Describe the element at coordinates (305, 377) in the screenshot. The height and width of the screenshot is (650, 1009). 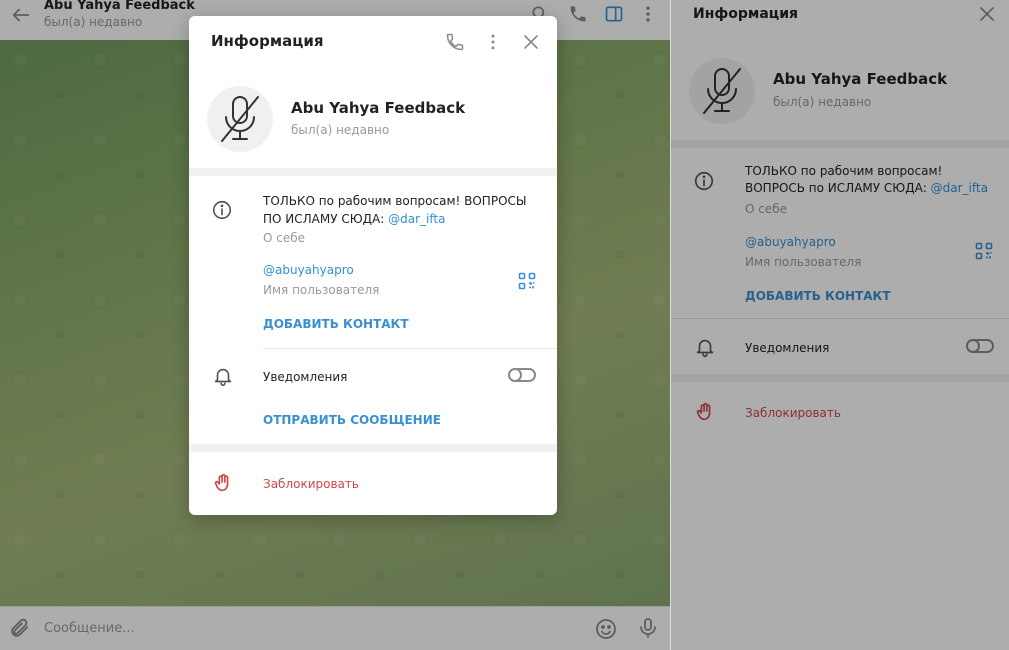
I see `modal-notifications-label: Уведомления` at that location.